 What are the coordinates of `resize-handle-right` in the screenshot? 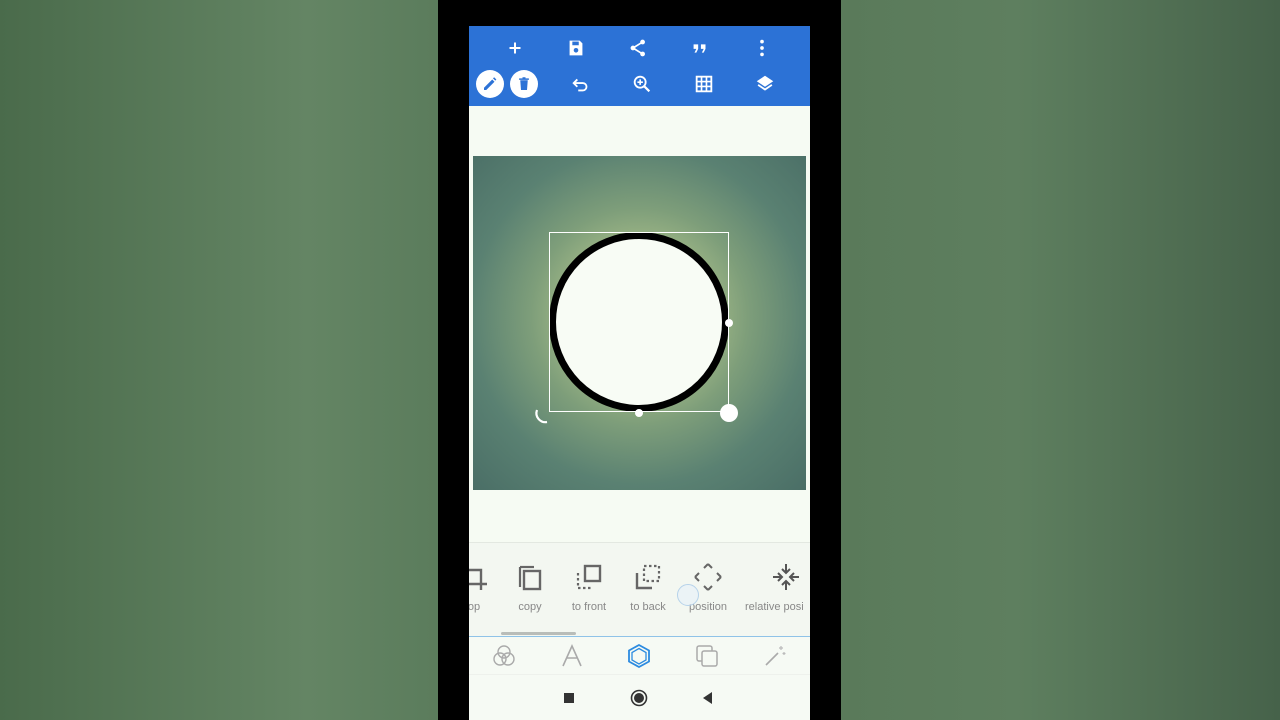 It's located at (729, 323).